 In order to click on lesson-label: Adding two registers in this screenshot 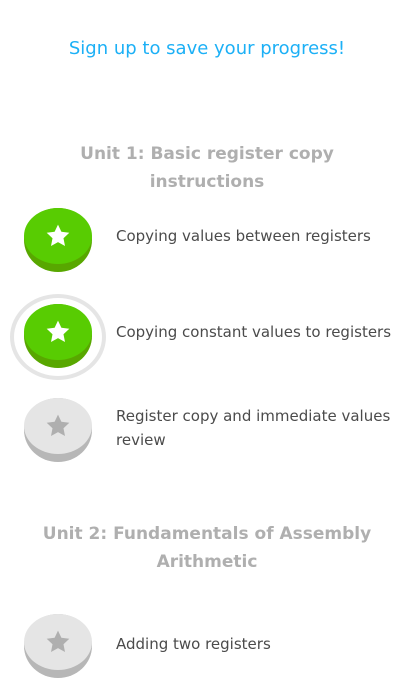, I will do `click(193, 644)`.